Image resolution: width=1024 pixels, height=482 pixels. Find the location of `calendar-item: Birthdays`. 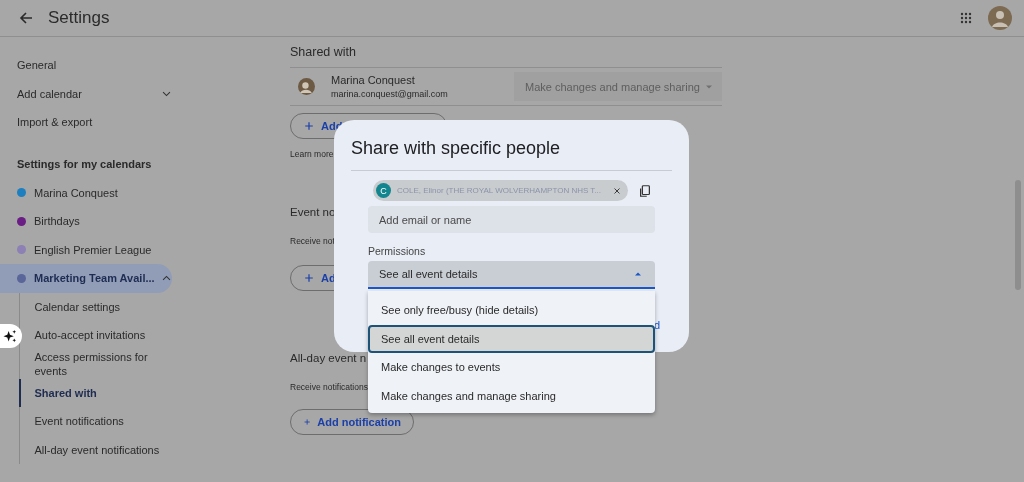

calendar-item: Birthdays is located at coordinates (86, 221).